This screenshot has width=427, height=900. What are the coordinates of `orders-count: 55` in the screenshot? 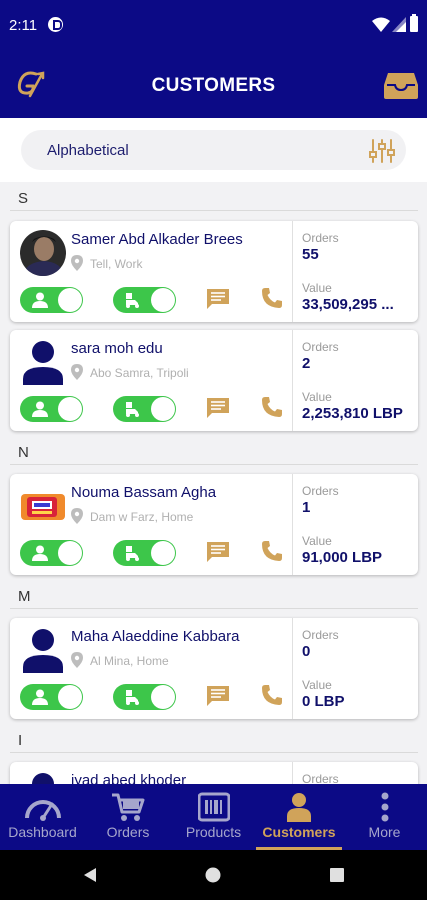 It's located at (310, 254).